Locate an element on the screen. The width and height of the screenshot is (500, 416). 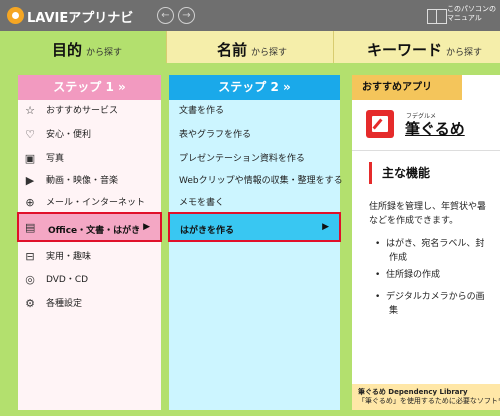
search-tabs: 目的 から探す 名前 から探す キーワード から探す is located at coordinates (250, 47).